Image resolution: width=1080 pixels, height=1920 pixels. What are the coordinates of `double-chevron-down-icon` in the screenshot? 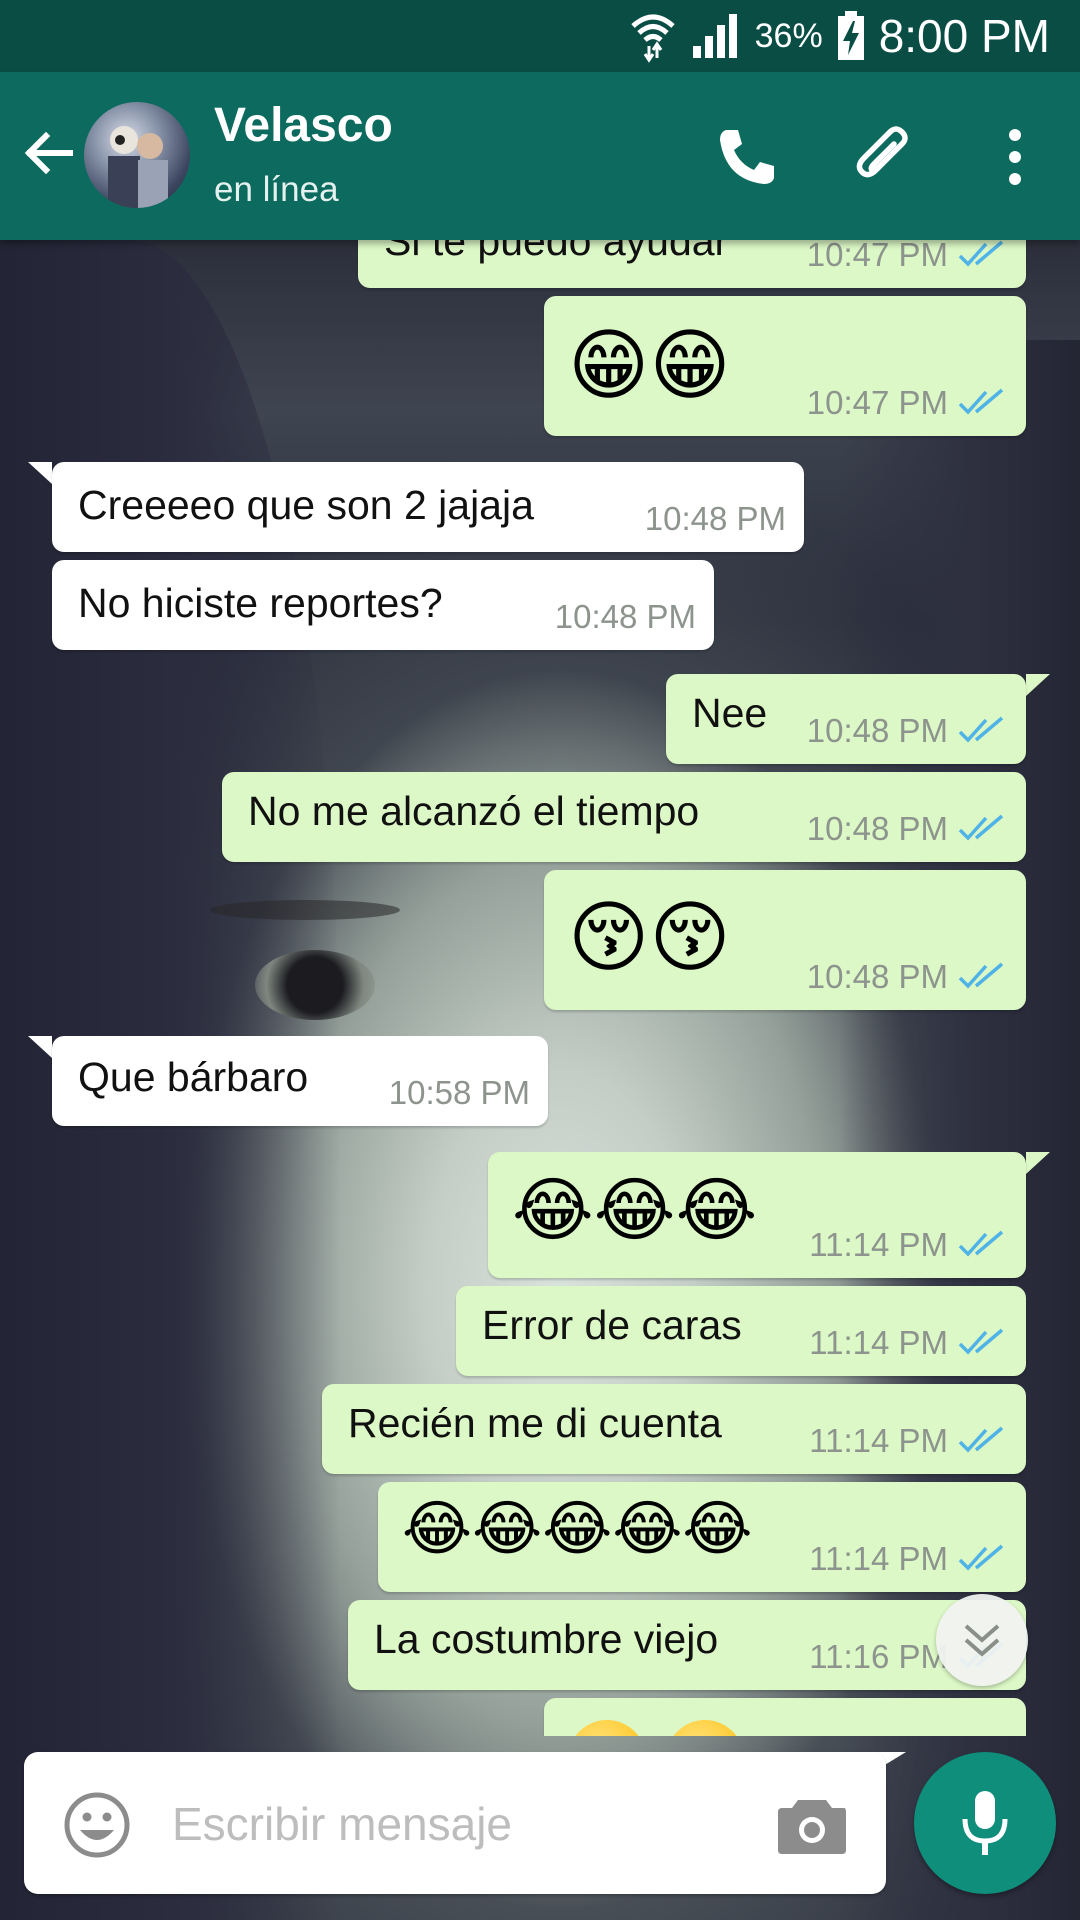 It's located at (982, 1640).